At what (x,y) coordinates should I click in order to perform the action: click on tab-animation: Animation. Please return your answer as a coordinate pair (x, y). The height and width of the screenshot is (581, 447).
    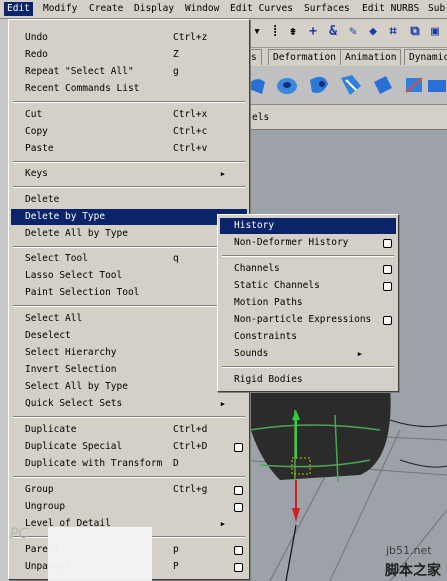
    Looking at the image, I should click on (371, 57).